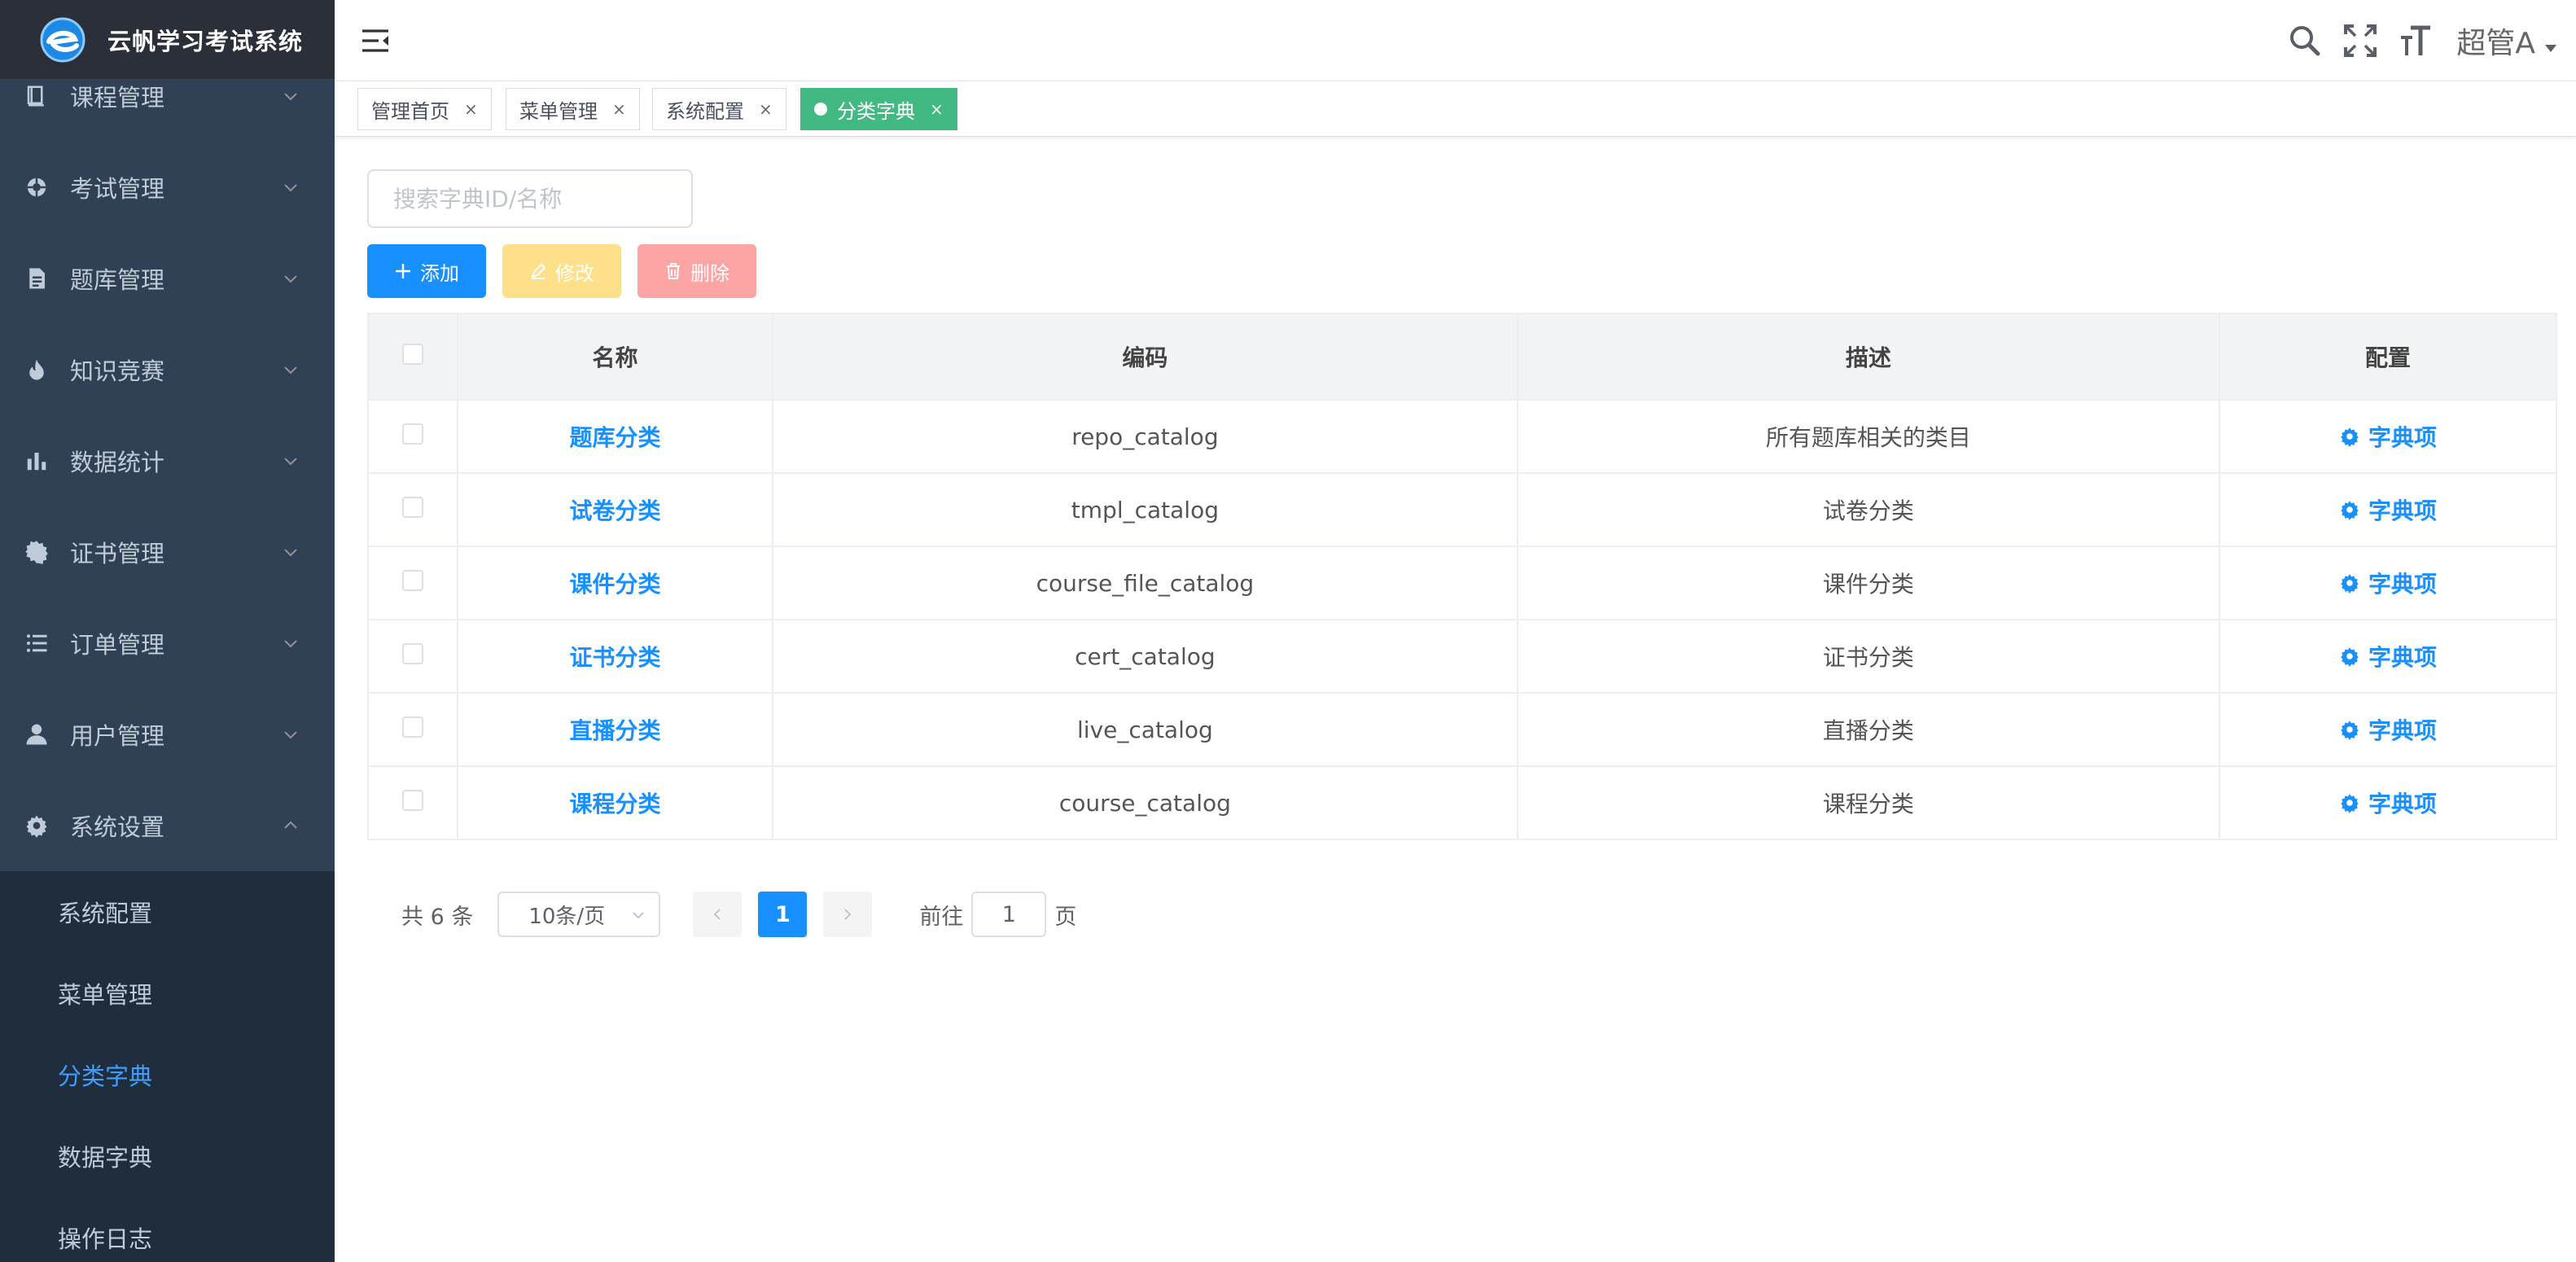 Image resolution: width=2576 pixels, height=1262 pixels. Describe the element at coordinates (167, 1156) in the screenshot. I see `sidebar-subitem-data-dictionary: 数据字典` at that location.